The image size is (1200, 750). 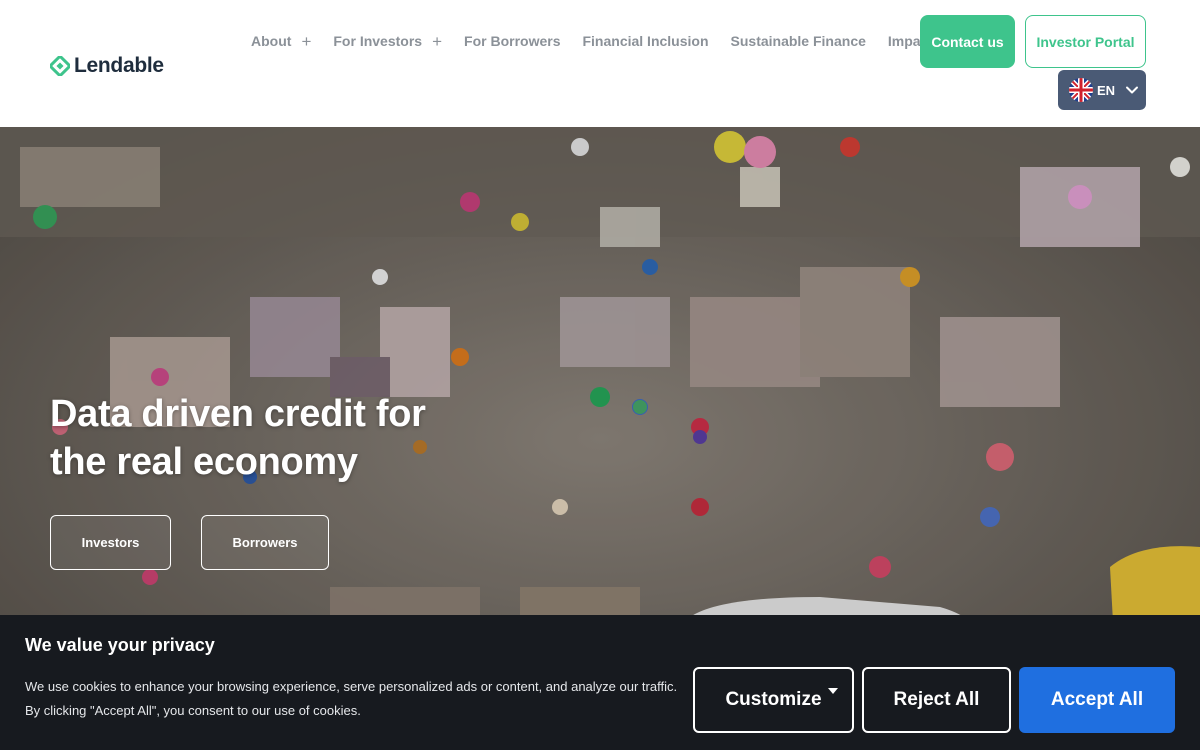 I want to click on chevron-down-icon, so click(x=1132, y=90).